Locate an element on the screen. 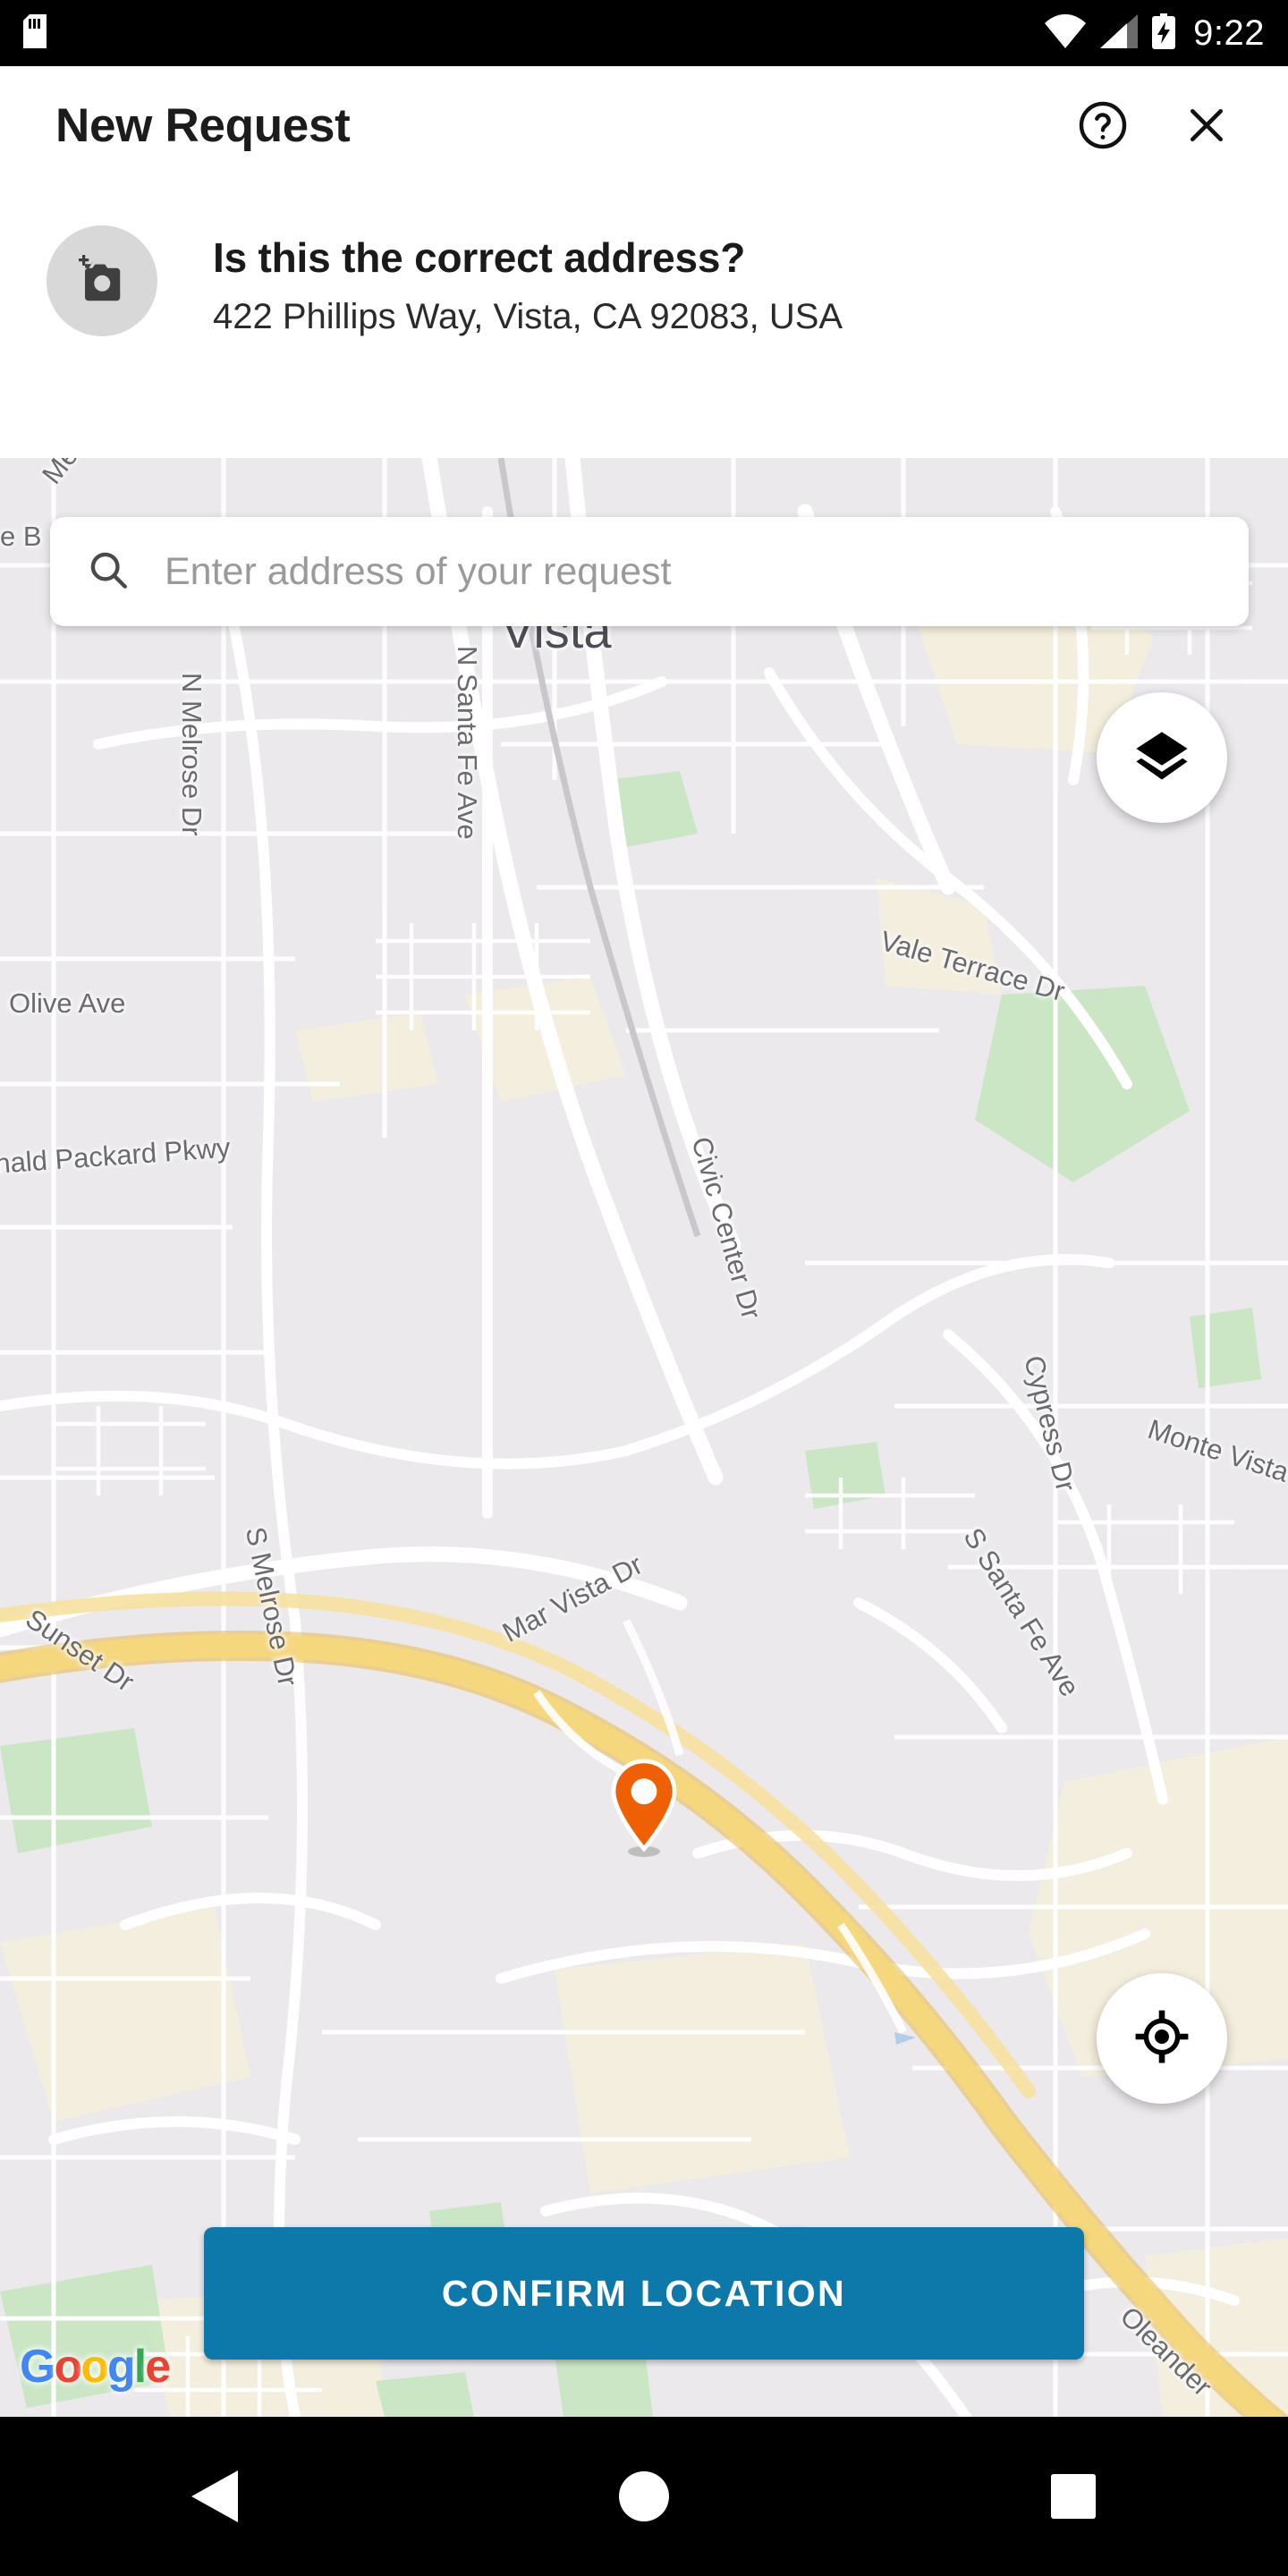 This screenshot has width=1288, height=2576. page-title: New Request is located at coordinates (203, 125).